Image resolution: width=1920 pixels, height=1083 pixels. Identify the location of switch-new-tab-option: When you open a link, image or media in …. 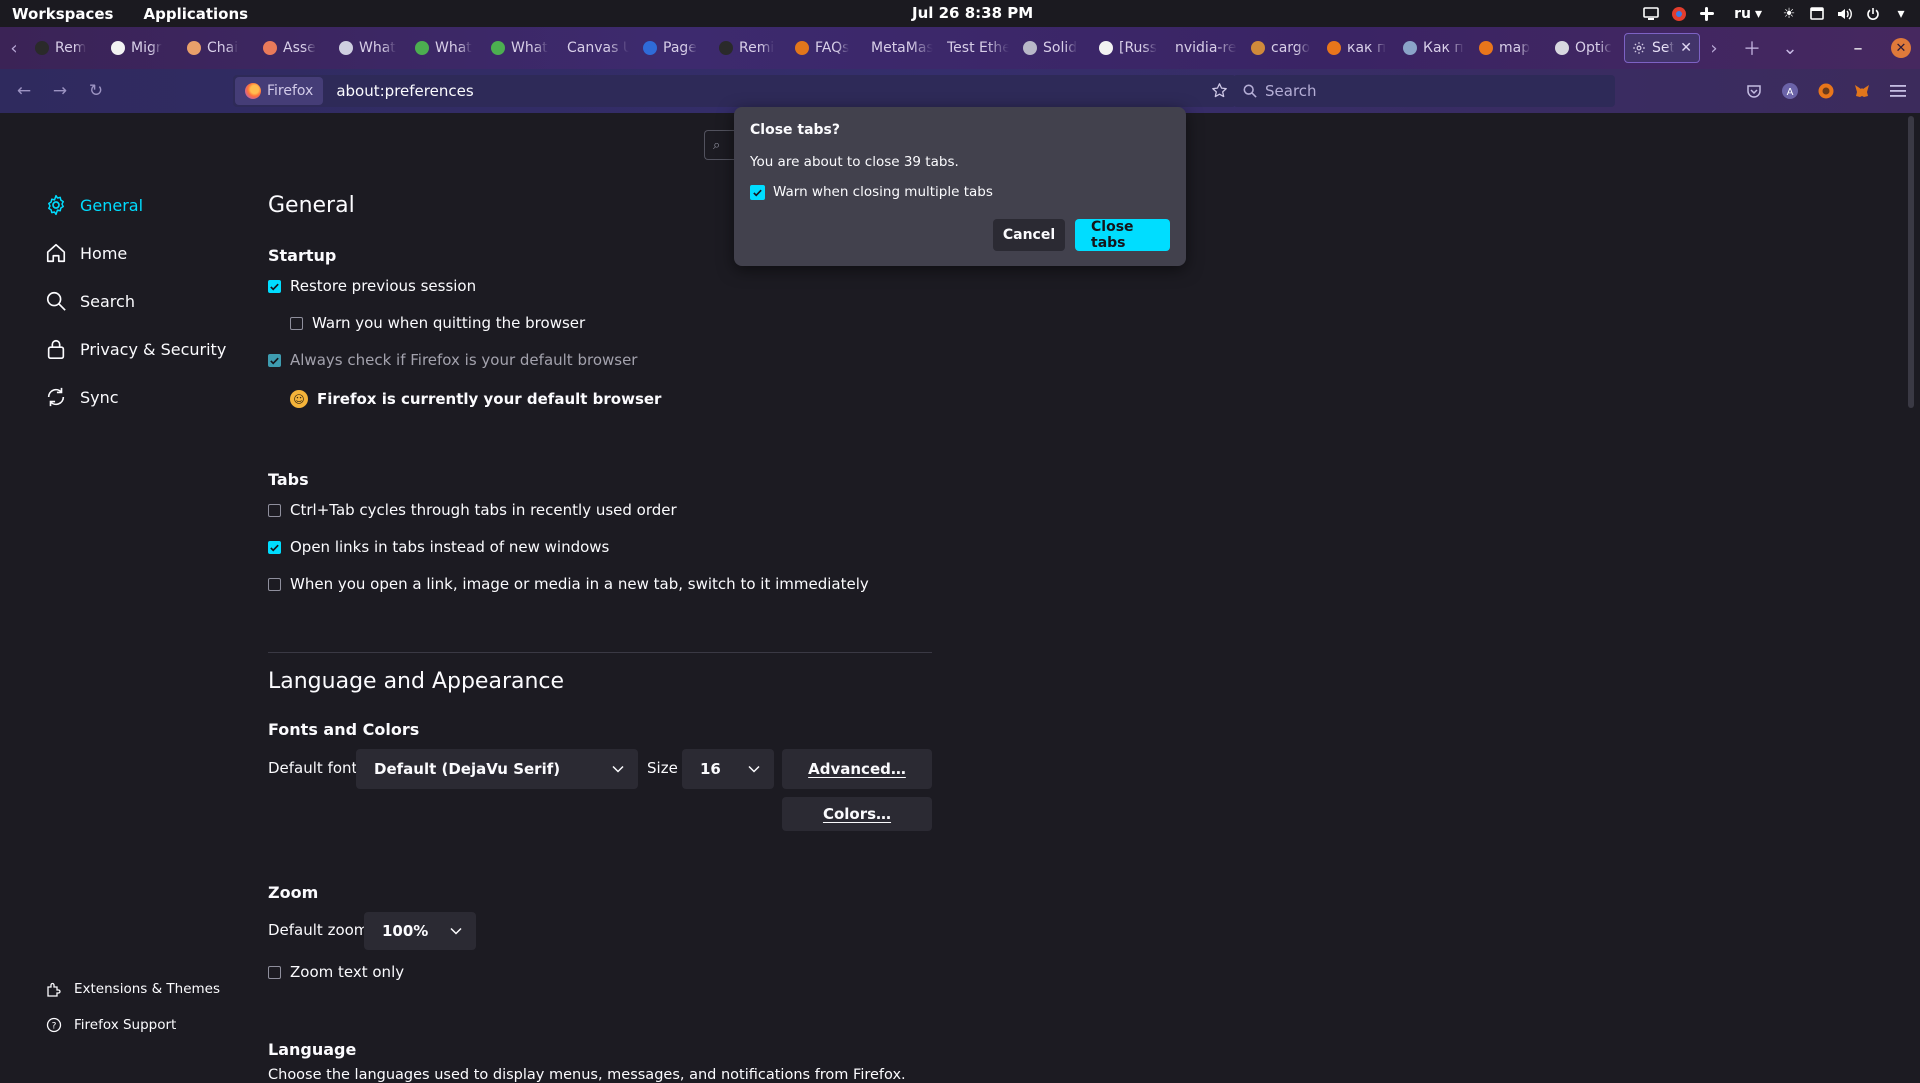
(568, 584).